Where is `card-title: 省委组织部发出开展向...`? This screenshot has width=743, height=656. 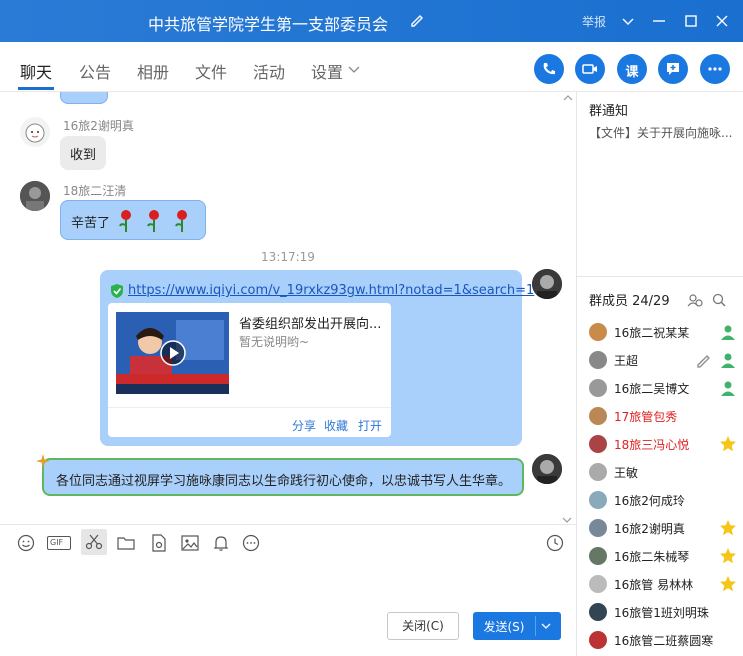
card-title: 省委组织部发出开展向... is located at coordinates (310, 324).